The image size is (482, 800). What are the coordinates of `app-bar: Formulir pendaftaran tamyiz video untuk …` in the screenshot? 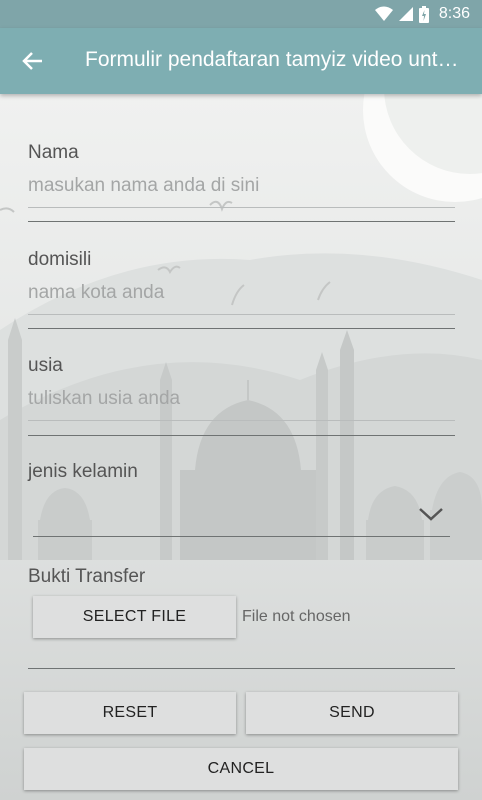 It's located at (241, 61).